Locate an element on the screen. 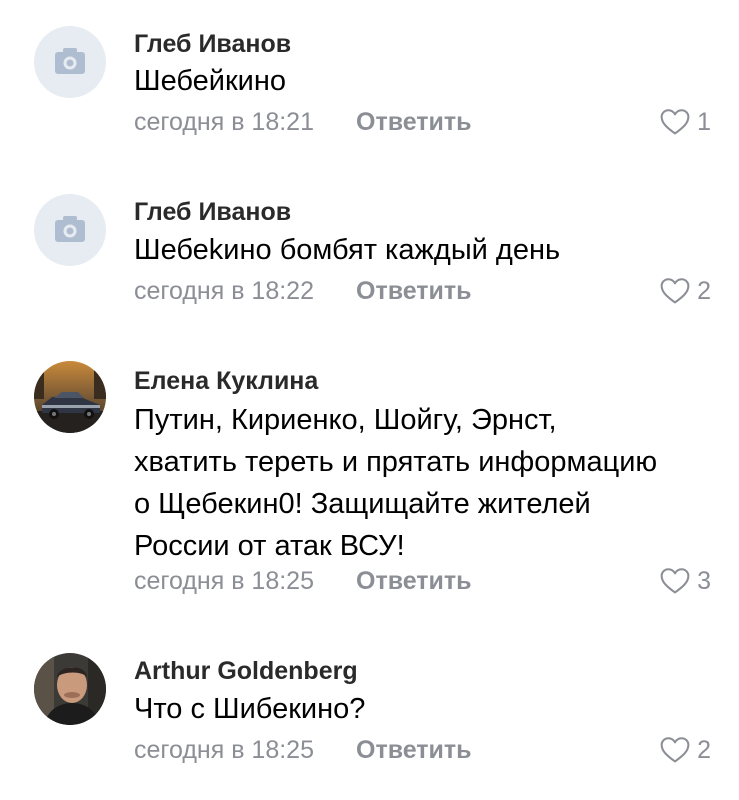 The height and width of the screenshot is (800, 739). comment-text: Что с Шибекино? is located at coordinates (250, 709).